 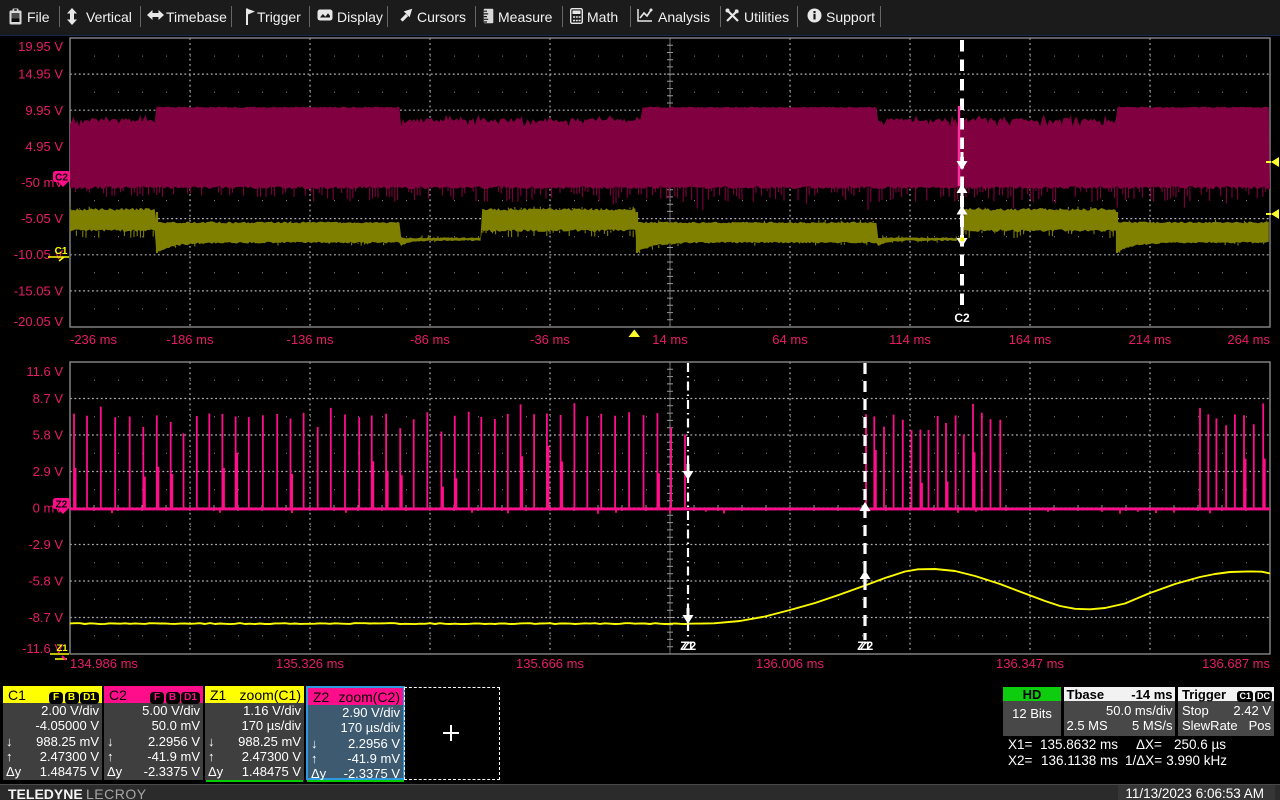 What do you see at coordinates (62, 648) in the screenshot?
I see `svg-text: Z1` at bounding box center [62, 648].